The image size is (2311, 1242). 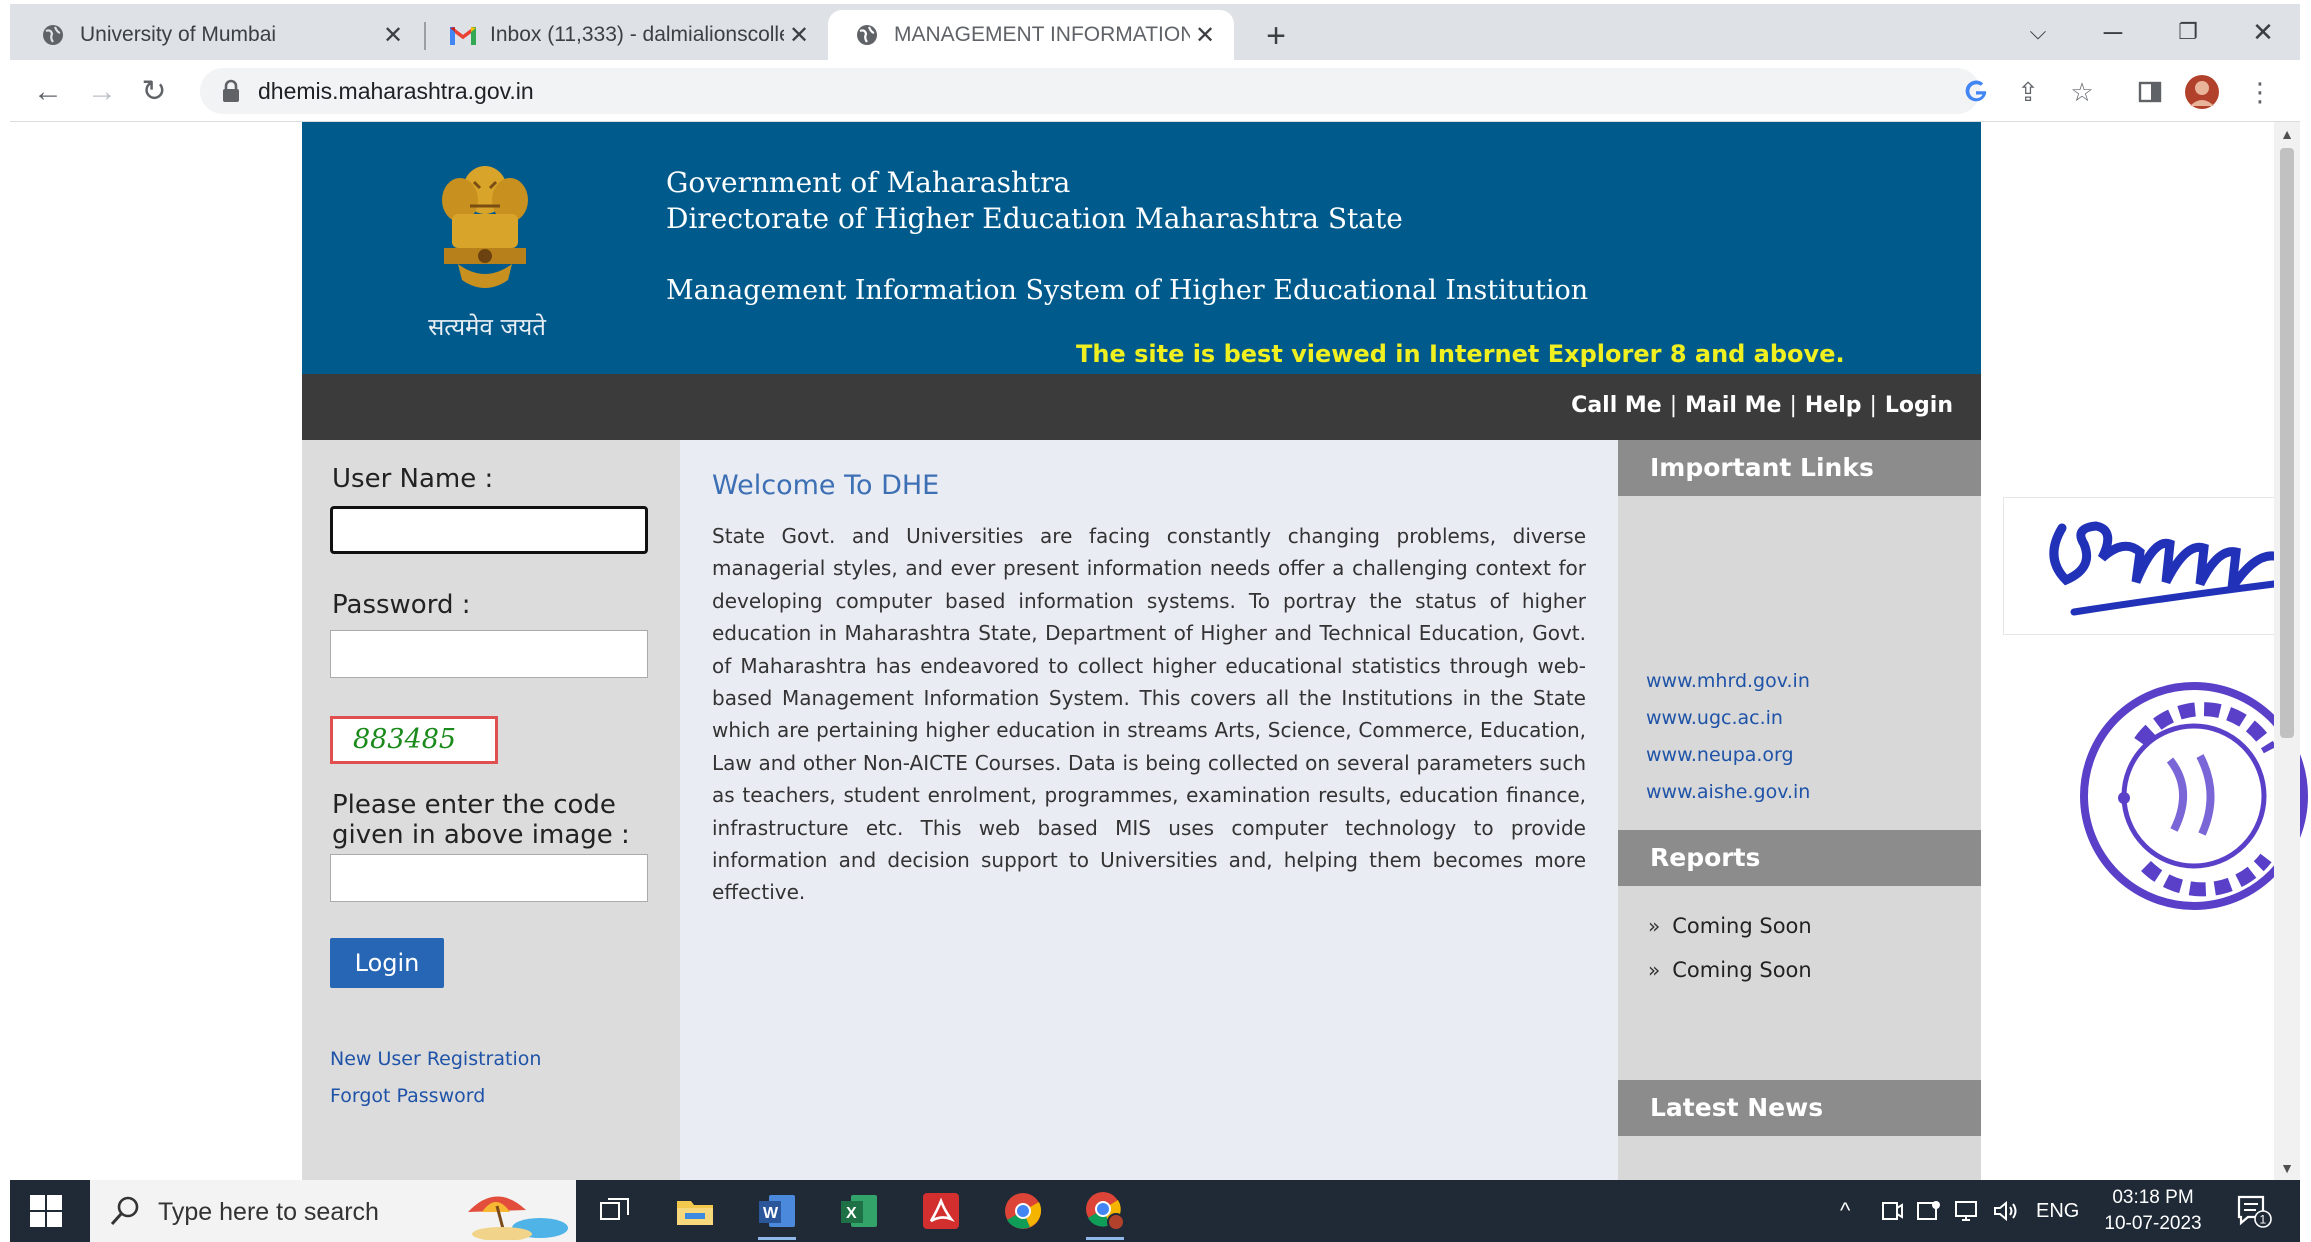 I want to click on header-government-title: Government of Maharashtra, so click(x=868, y=182).